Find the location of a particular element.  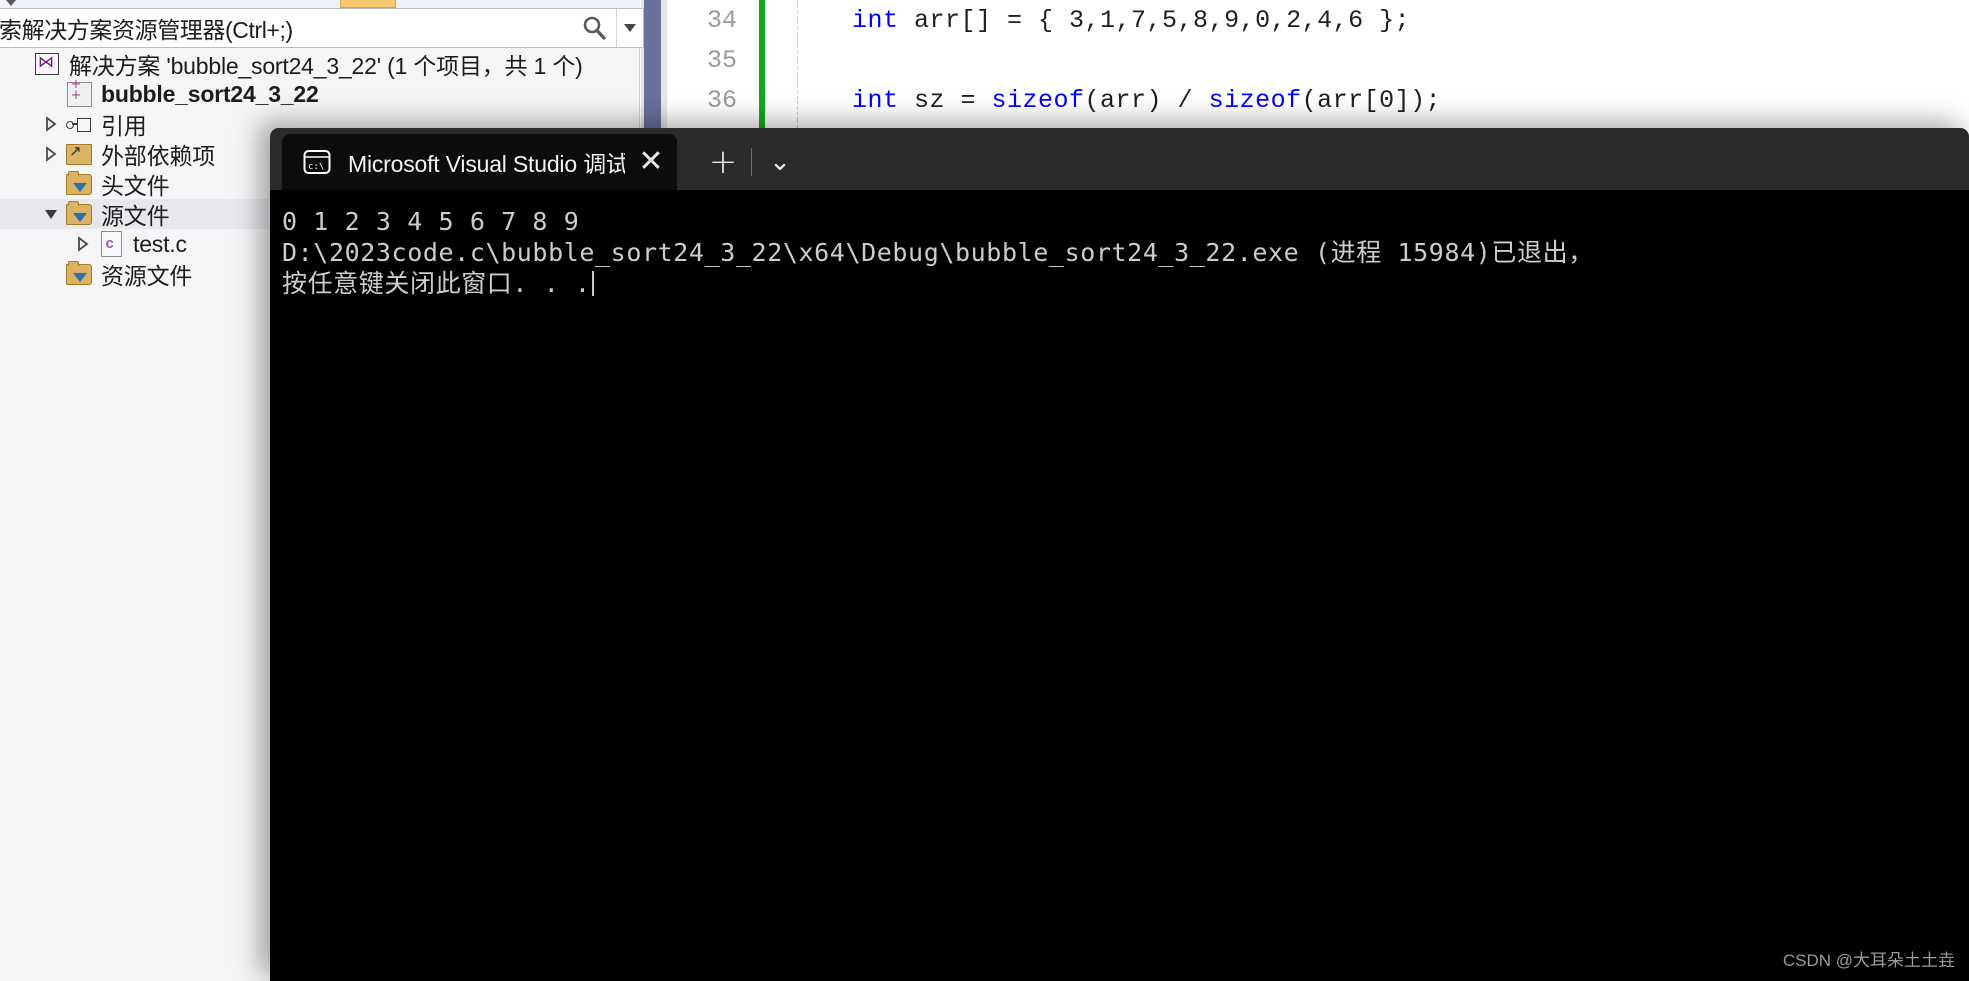

search-input is located at coordinates (286, 28).